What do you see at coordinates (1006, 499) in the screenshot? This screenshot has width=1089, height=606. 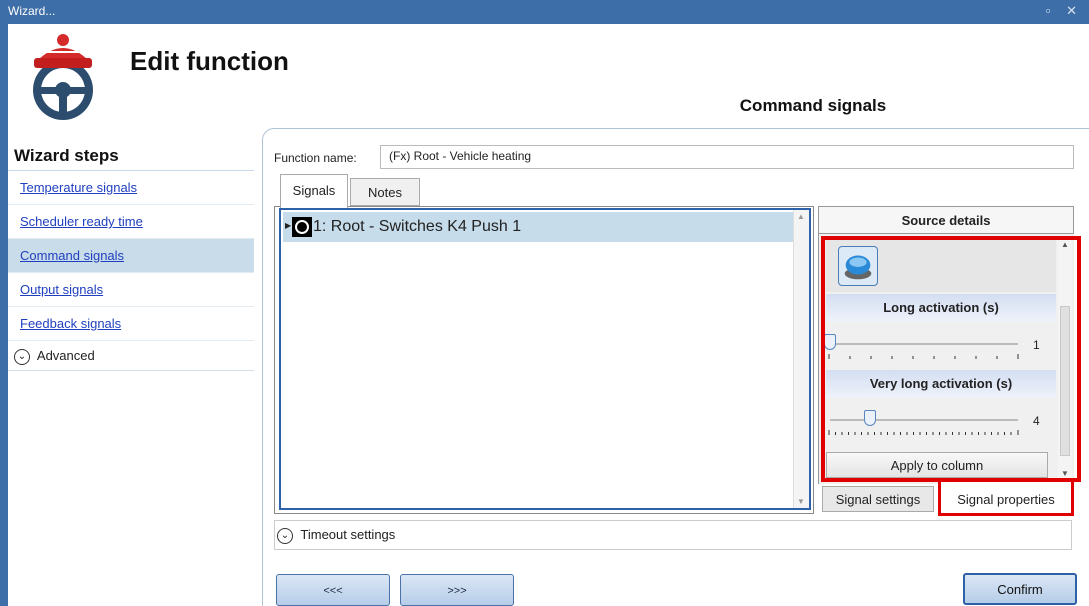 I see `tab-signal-properties: Signal properties` at bounding box center [1006, 499].